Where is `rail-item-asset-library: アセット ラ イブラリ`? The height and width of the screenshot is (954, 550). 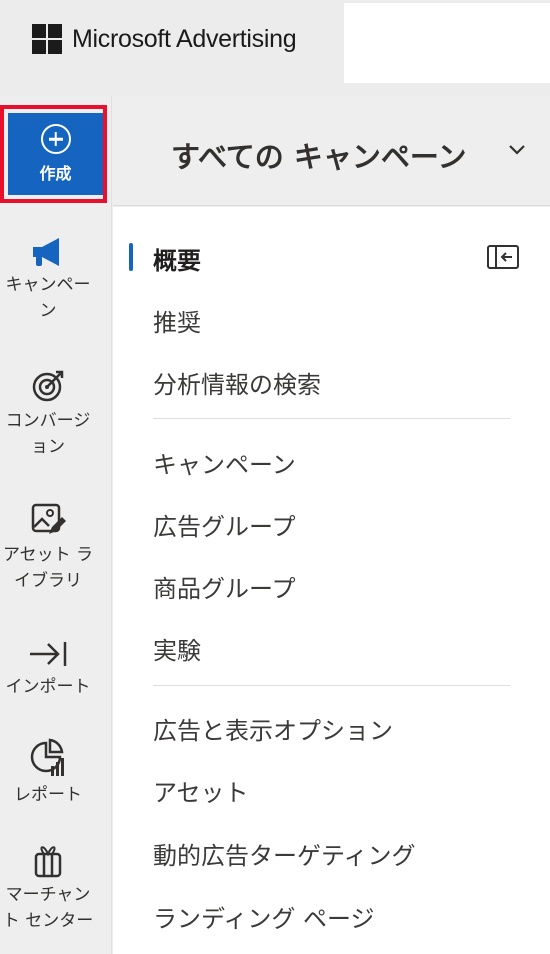 rail-item-asset-library: アセット ラ イブラリ is located at coordinates (52, 548).